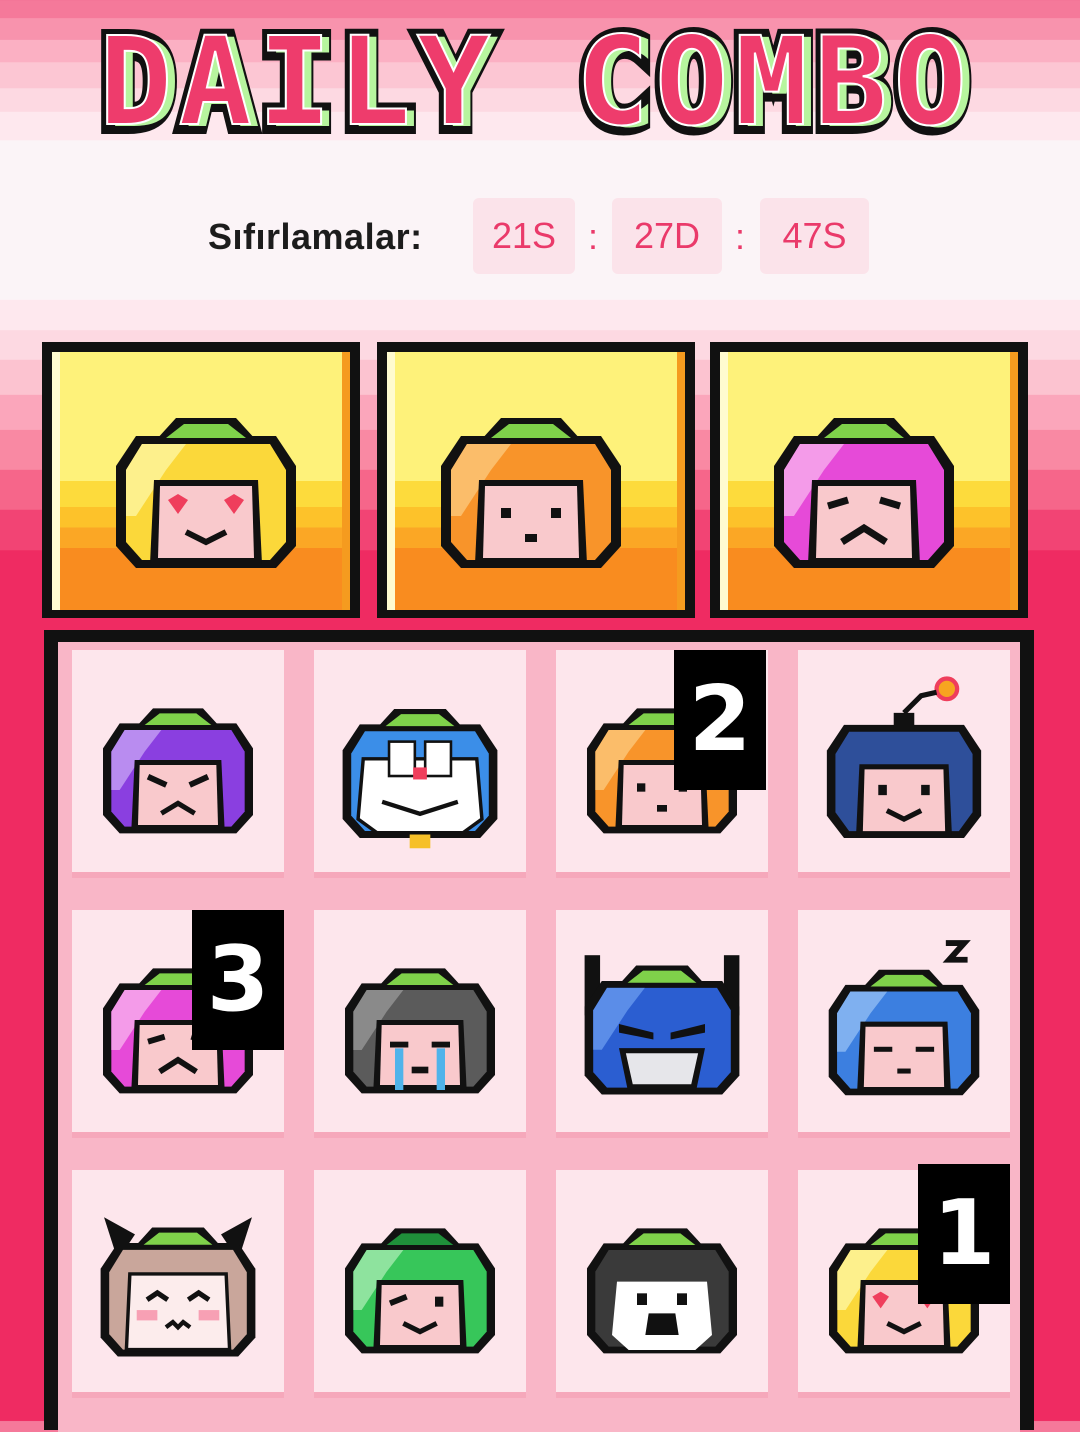 The height and width of the screenshot is (1432, 1080). Describe the element at coordinates (864, 493) in the screenshot. I see `tomato-magenta-sad-icon` at that location.